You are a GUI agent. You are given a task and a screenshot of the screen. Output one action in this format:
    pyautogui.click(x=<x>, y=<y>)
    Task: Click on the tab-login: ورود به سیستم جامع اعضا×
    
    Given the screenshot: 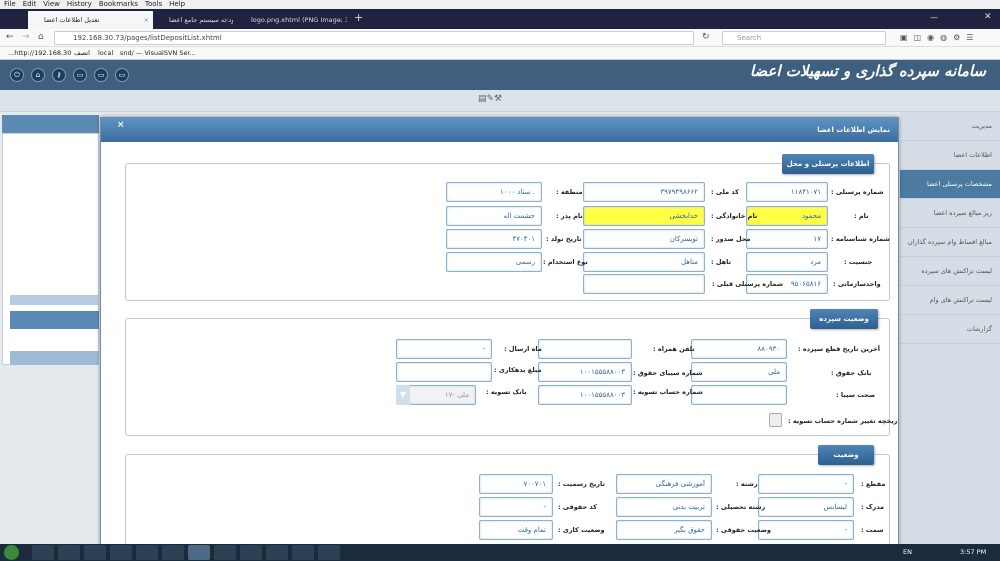 What is the action you would take?
    pyautogui.click(x=193, y=20)
    